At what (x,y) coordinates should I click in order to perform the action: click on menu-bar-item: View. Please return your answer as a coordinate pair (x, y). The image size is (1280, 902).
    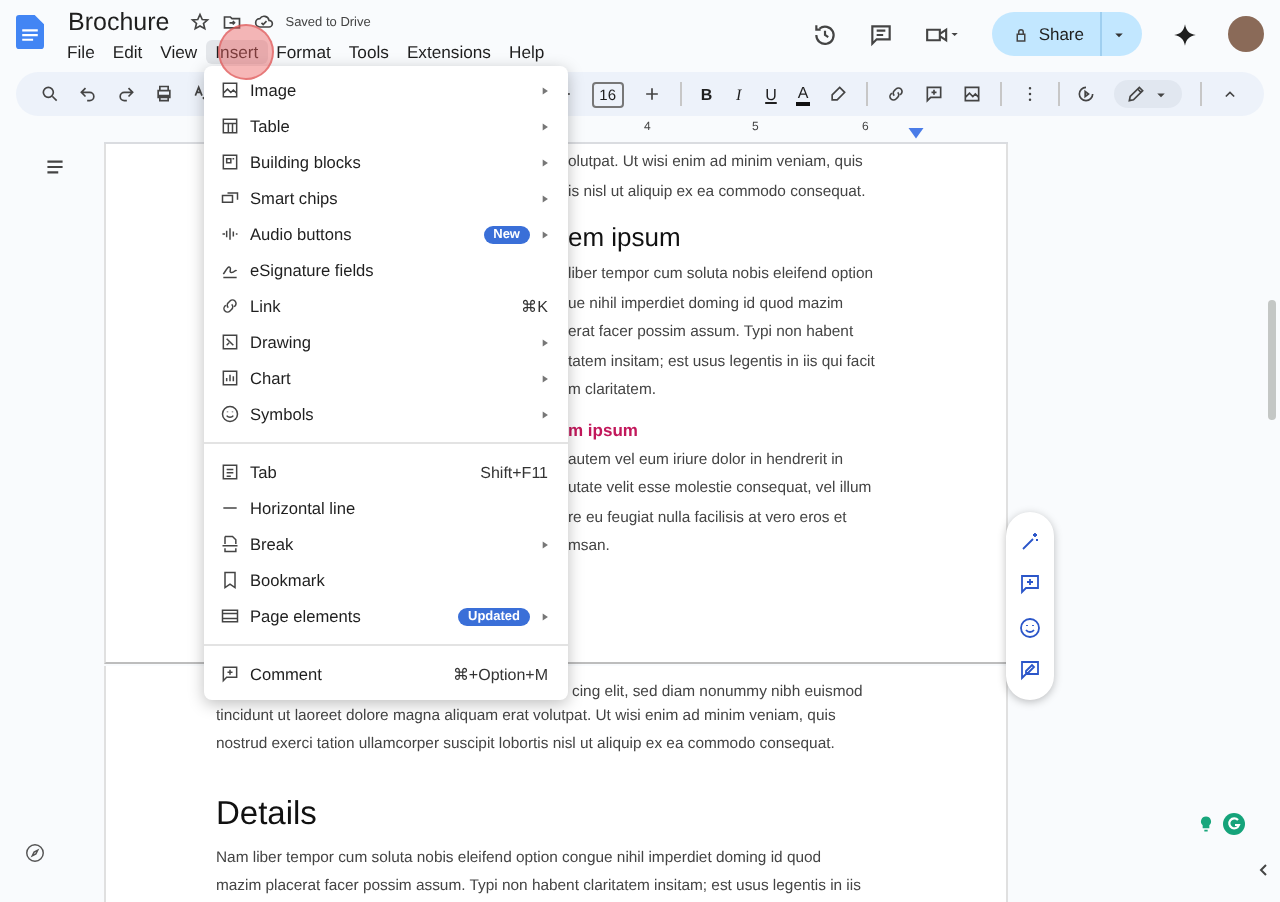
    Looking at the image, I should click on (179, 52).